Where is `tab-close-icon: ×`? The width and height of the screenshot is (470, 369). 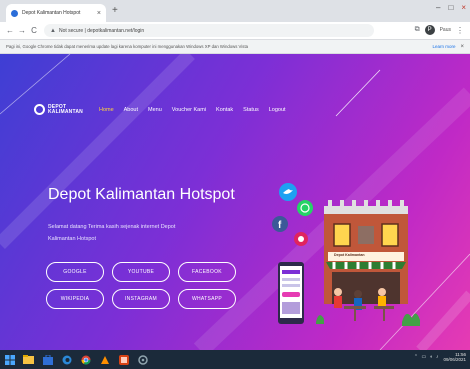
tab-close-icon: × is located at coordinates (99, 13).